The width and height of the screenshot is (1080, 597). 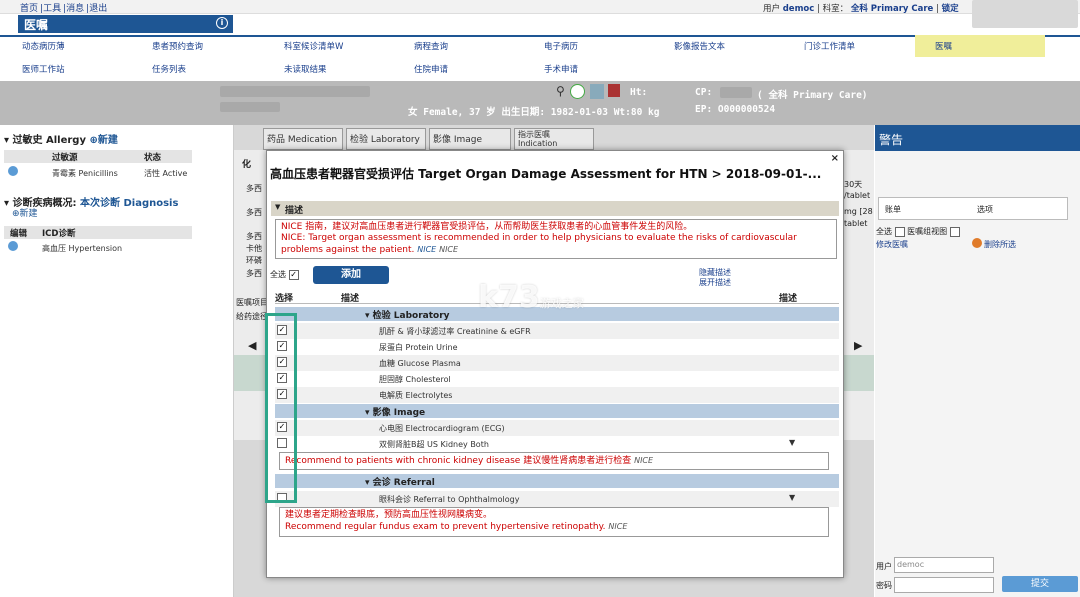 I want to click on tab-medication: 药品 Medication, so click(x=303, y=139).